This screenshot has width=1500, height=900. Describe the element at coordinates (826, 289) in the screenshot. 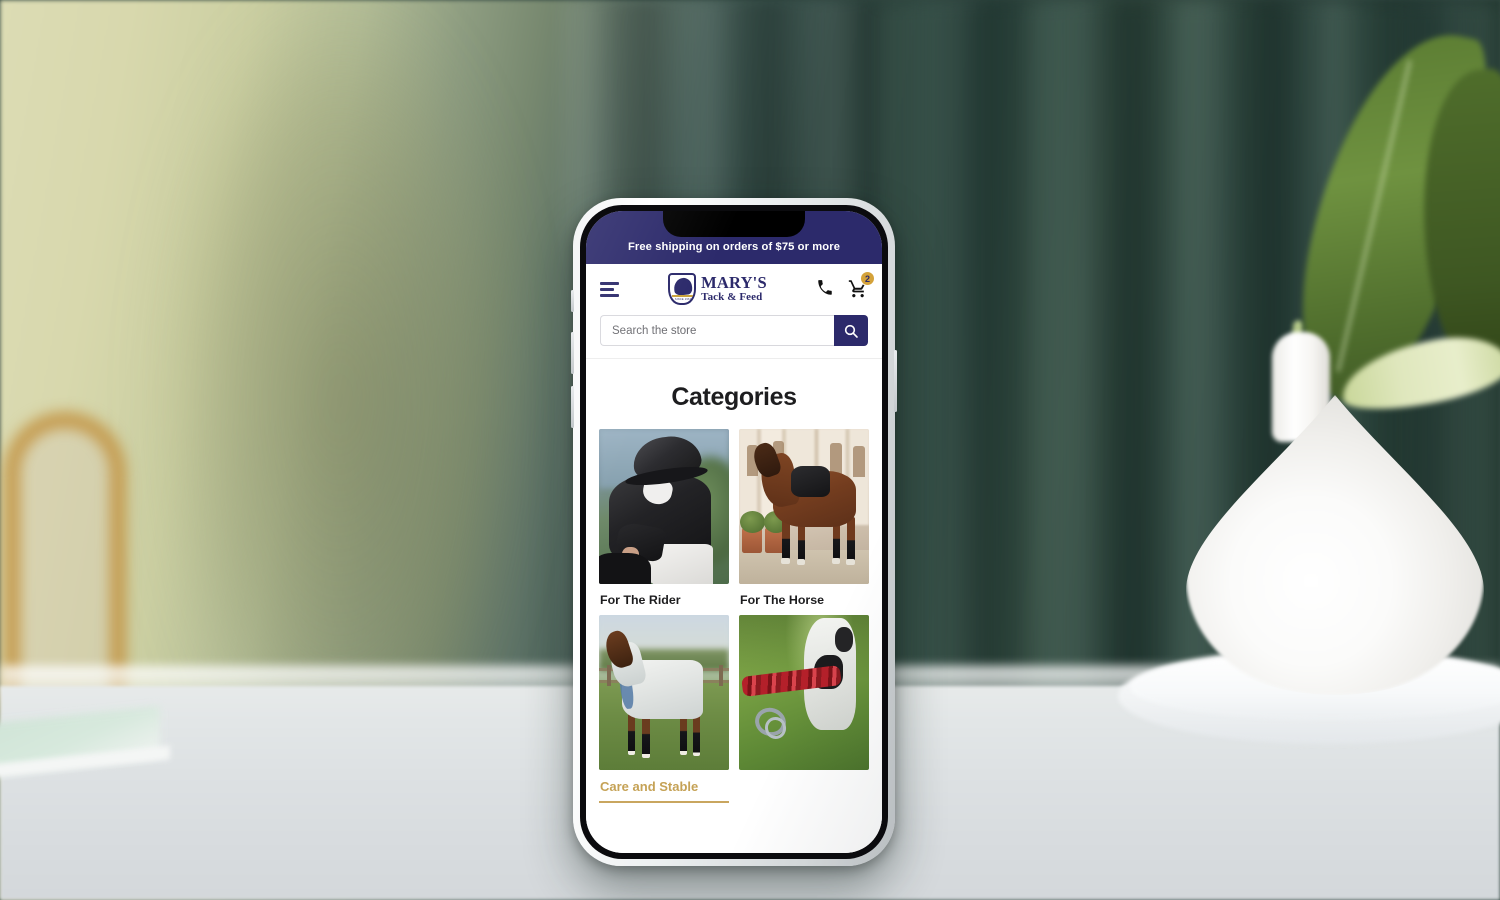

I see `phone-icon` at that location.